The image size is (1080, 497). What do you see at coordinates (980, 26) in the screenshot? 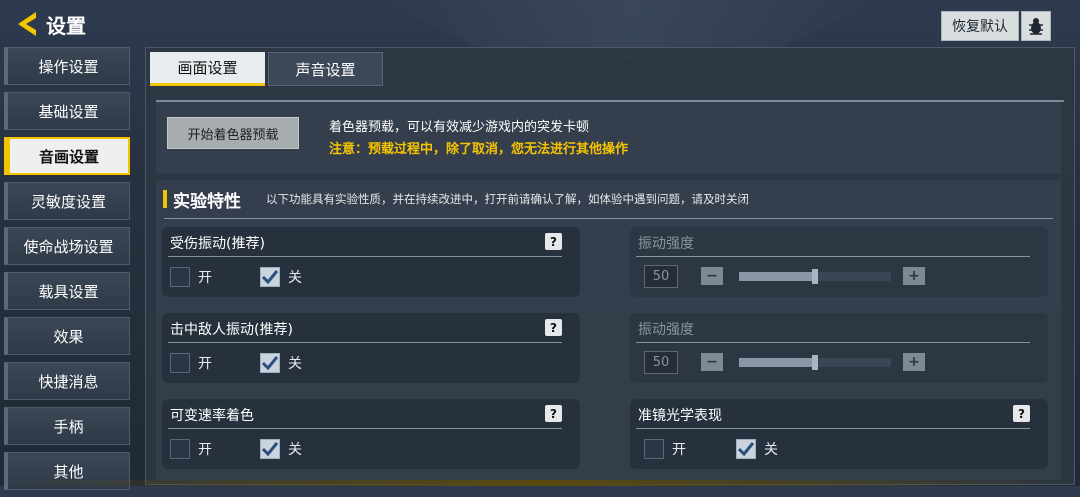
I see `restore-defaults-button: 恢复默认` at bounding box center [980, 26].